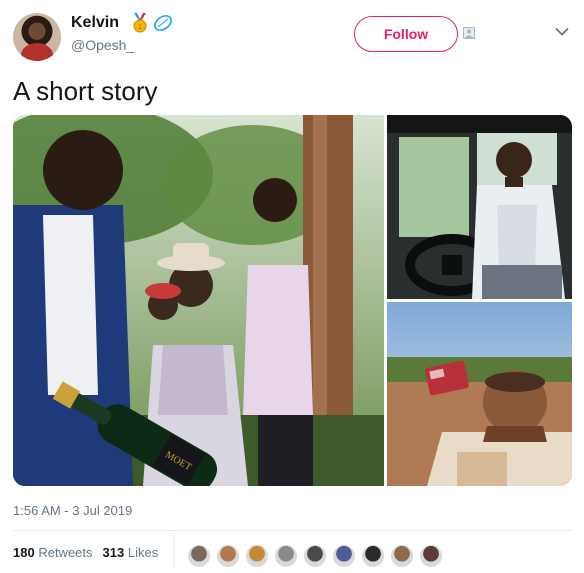 The image size is (584, 573). Describe the element at coordinates (406, 34) in the screenshot. I see `follow-button: Follow` at that location.